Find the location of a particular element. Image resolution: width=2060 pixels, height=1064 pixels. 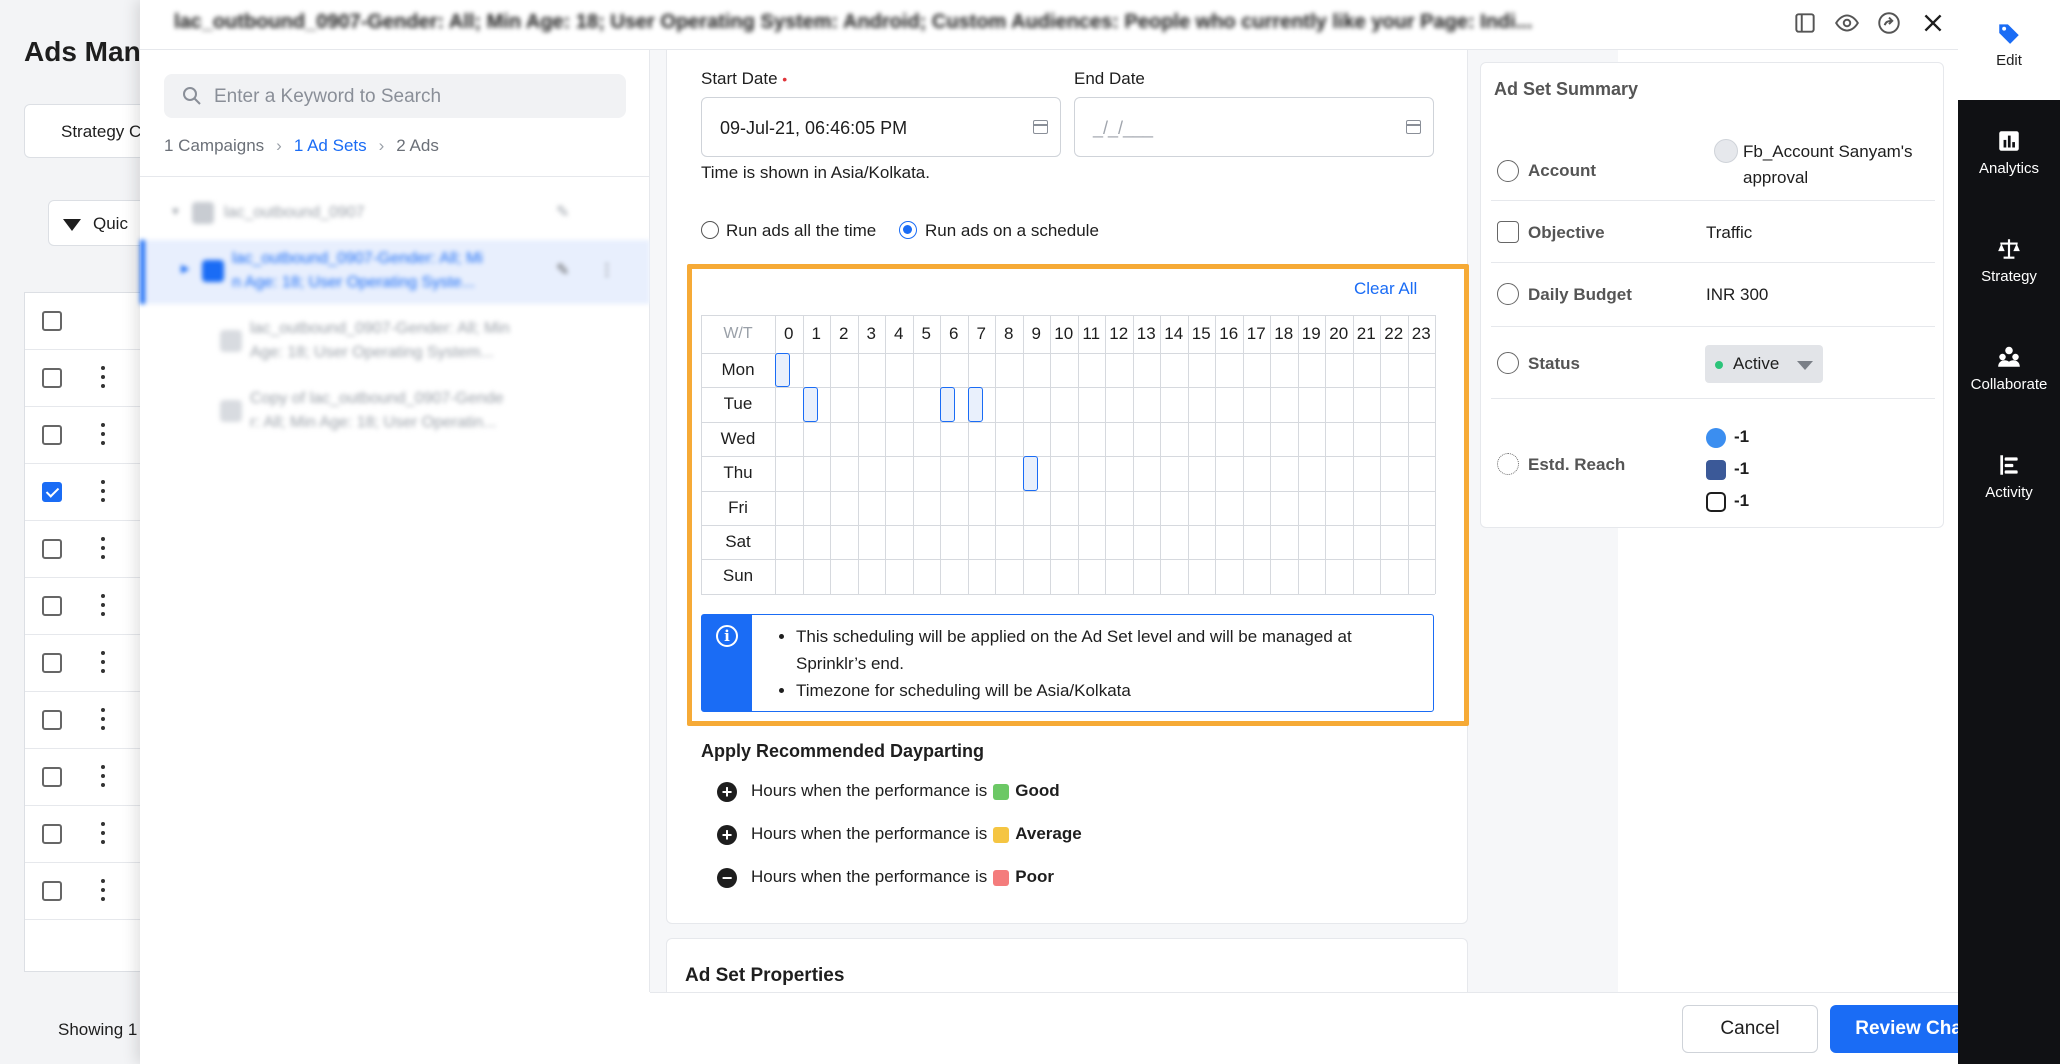

filter-icon is located at coordinates (72, 224).